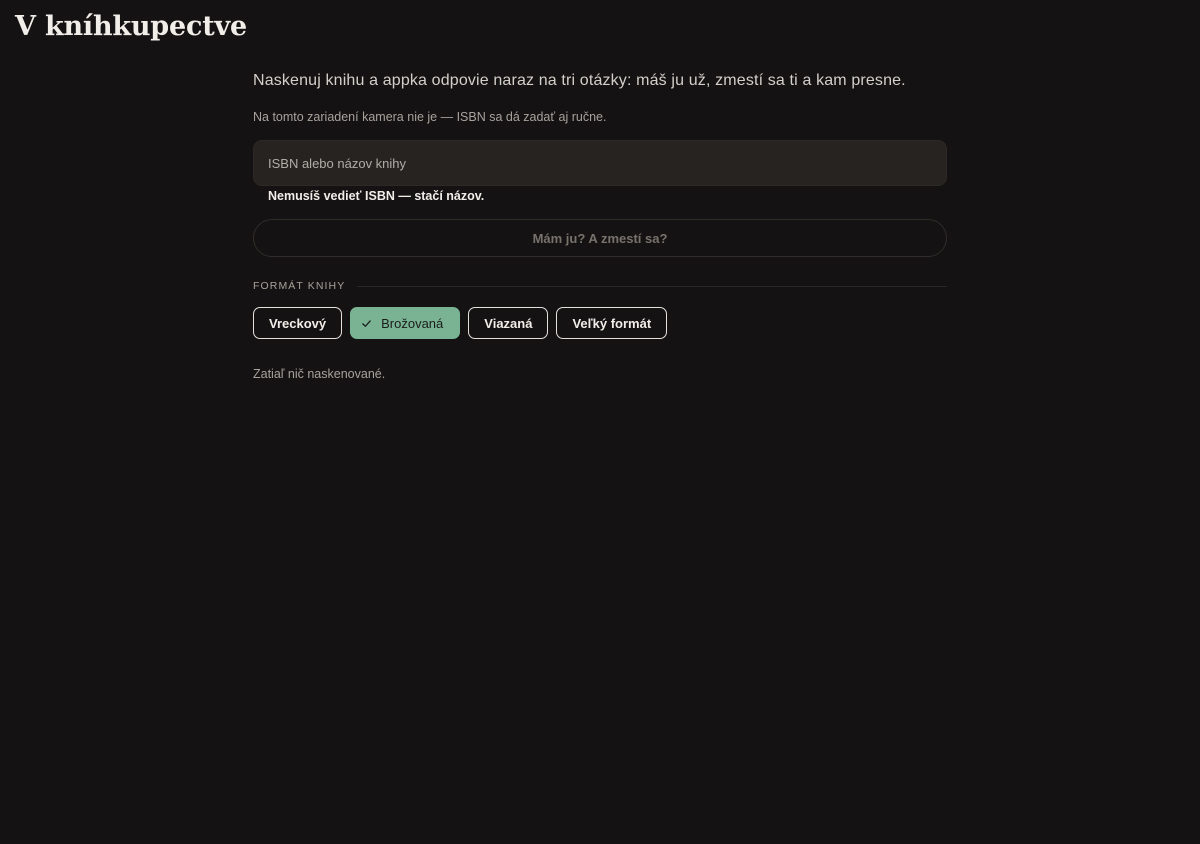  I want to click on format-option-label: Vreckový, so click(298, 323).